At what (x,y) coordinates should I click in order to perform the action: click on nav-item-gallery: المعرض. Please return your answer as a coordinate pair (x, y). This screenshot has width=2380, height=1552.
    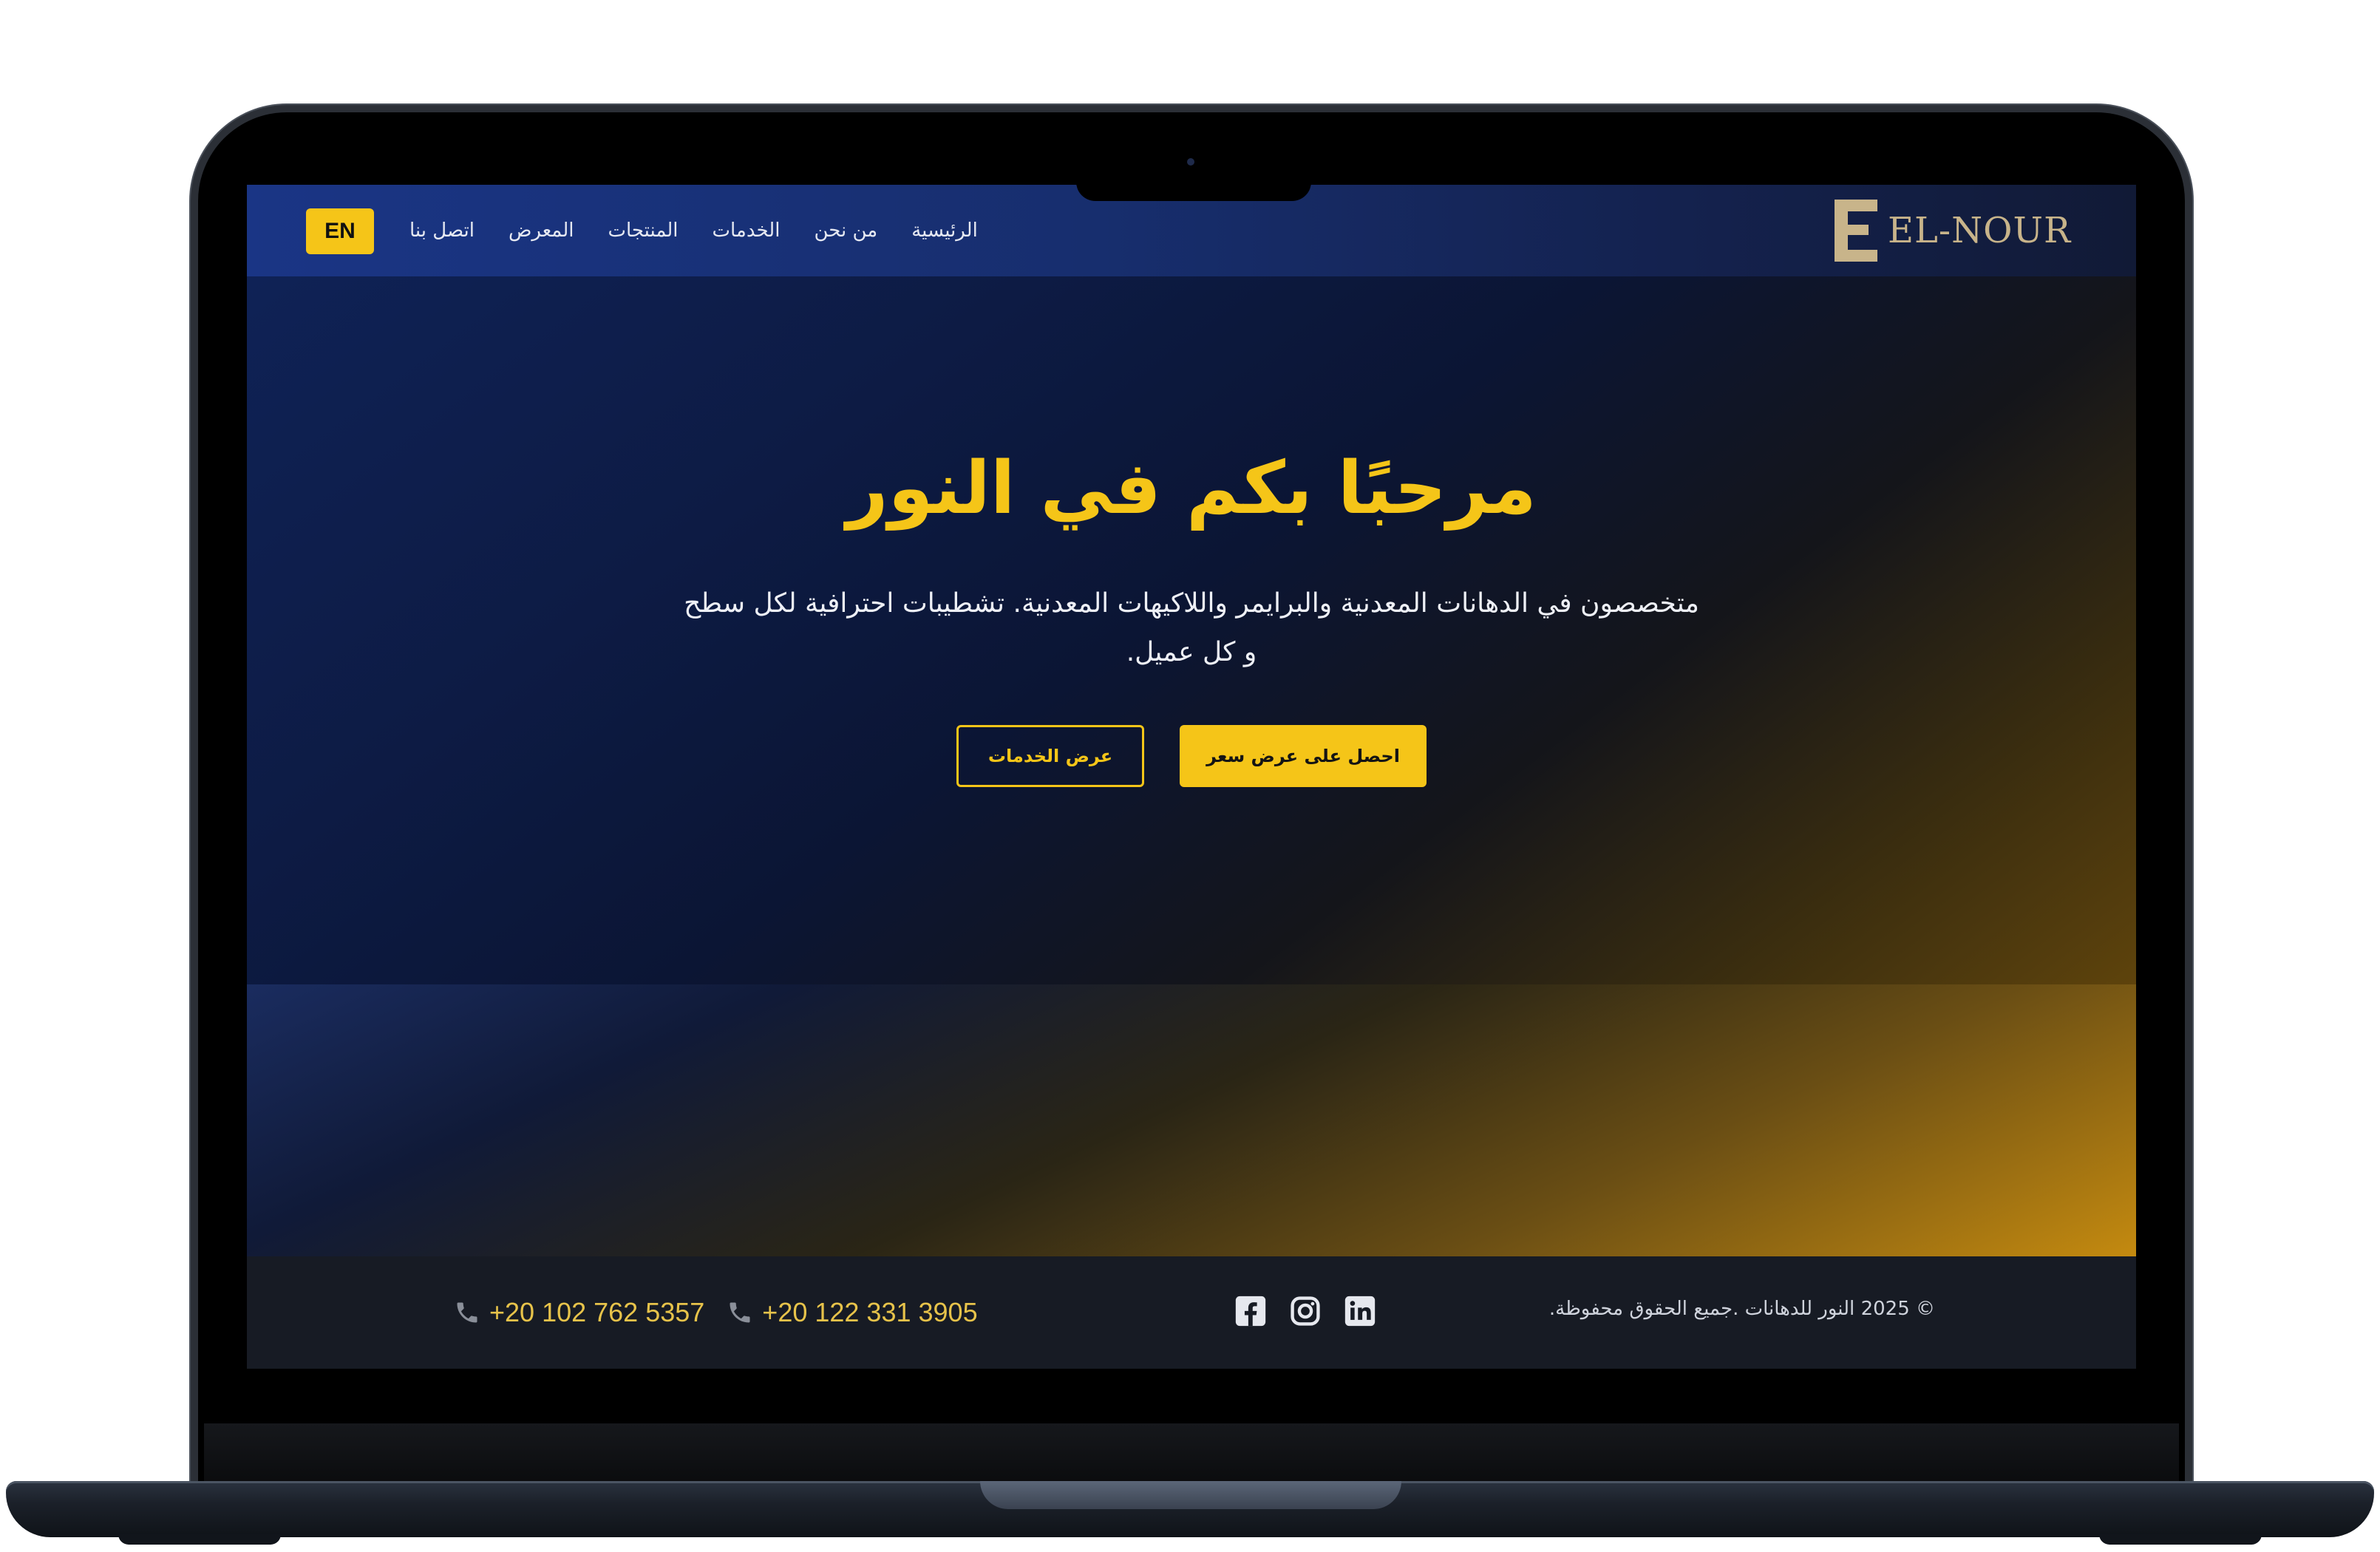
    Looking at the image, I should click on (541, 231).